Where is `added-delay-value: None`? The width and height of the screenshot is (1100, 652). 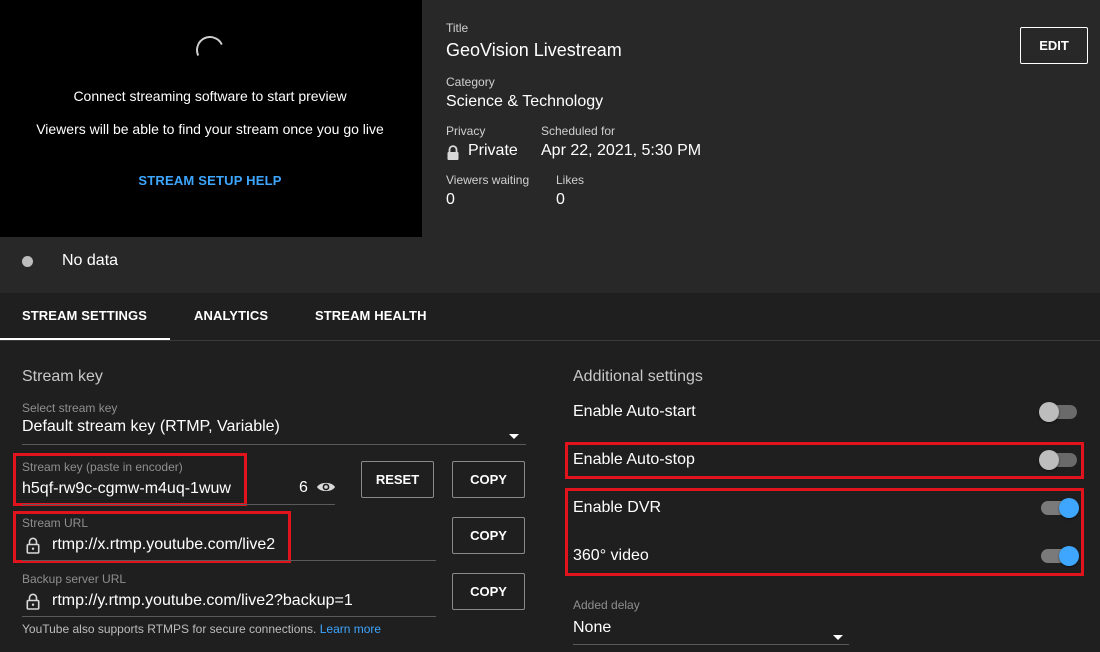
added-delay-value: None is located at coordinates (592, 627).